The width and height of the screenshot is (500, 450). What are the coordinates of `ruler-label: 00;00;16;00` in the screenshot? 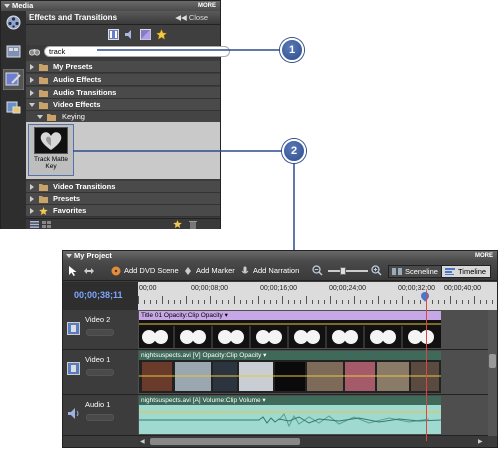 It's located at (278, 288).